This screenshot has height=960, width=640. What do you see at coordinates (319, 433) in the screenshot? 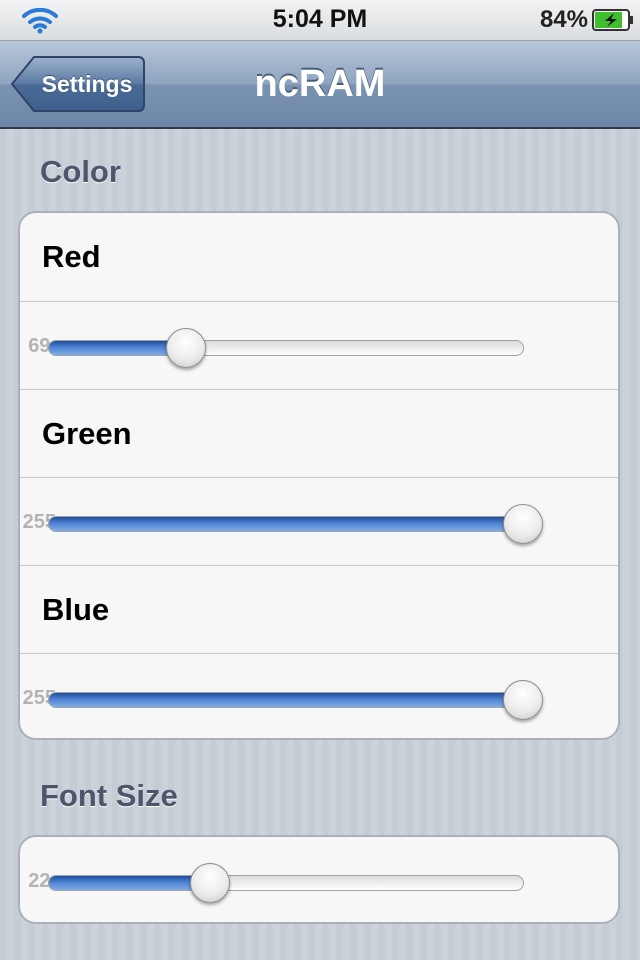
I see `green-label-row: Green` at bounding box center [319, 433].